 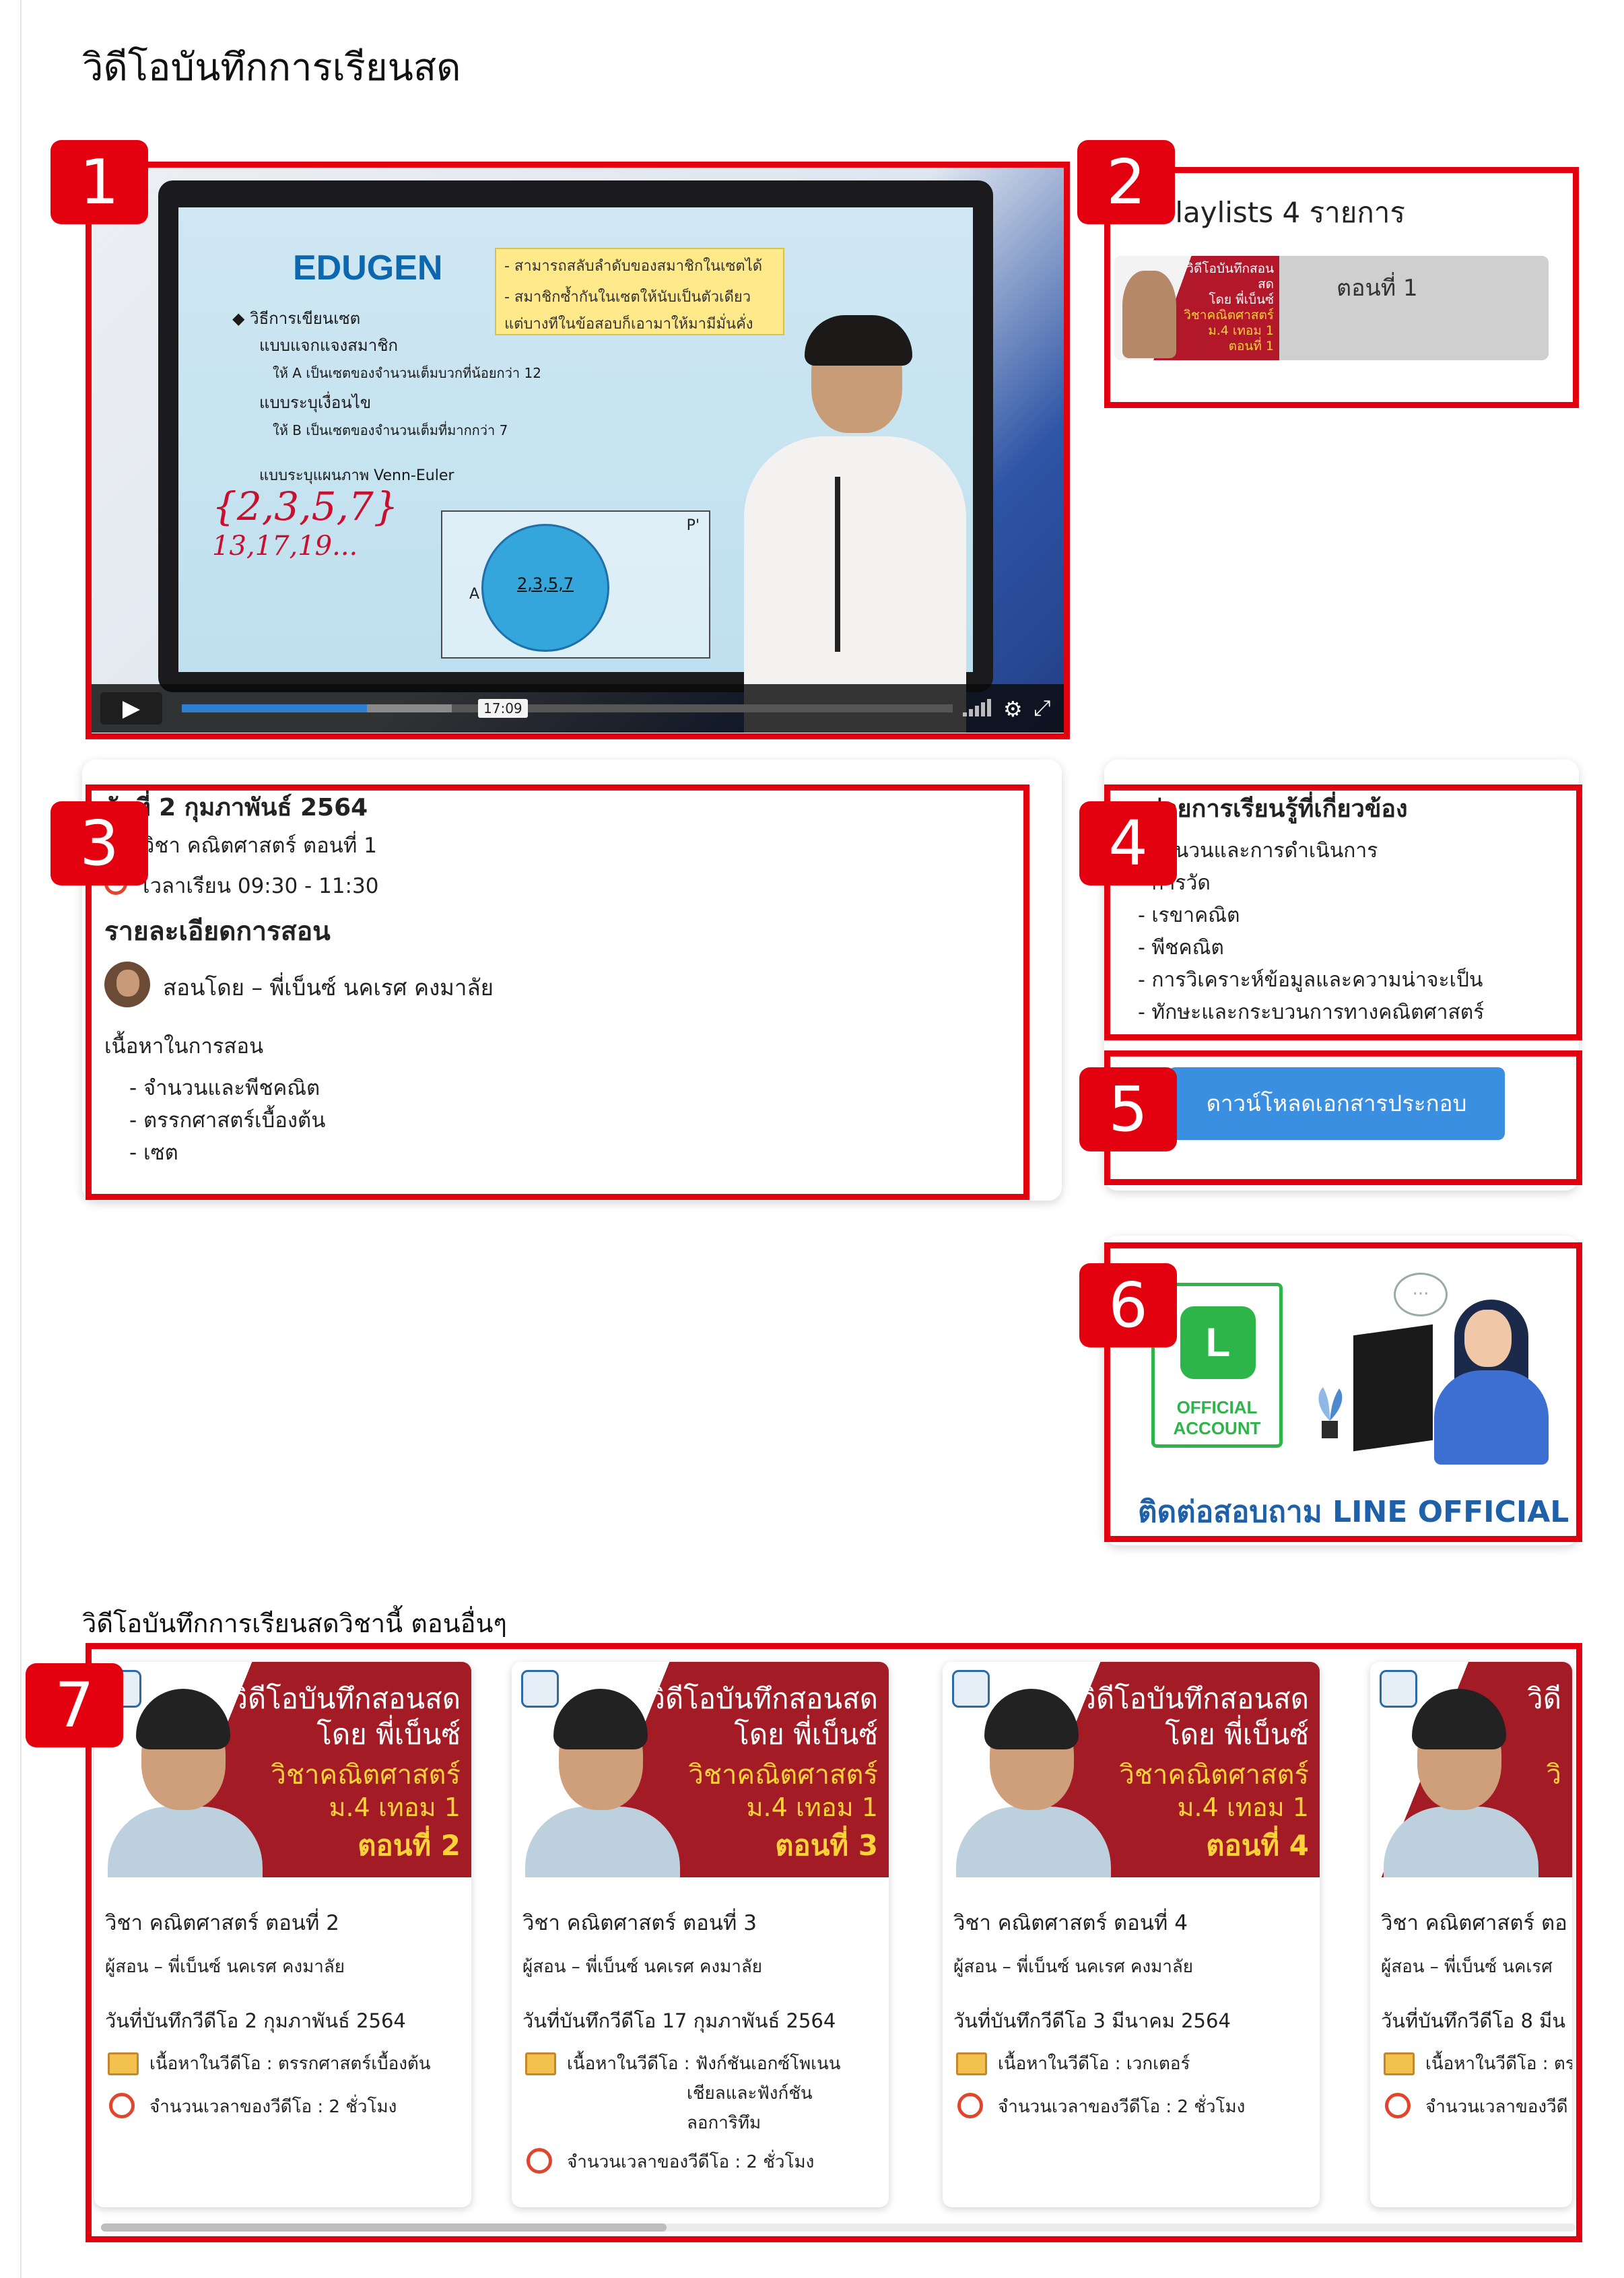 What do you see at coordinates (99, 843) in the screenshot?
I see `annotation-number-3: 3` at bounding box center [99, 843].